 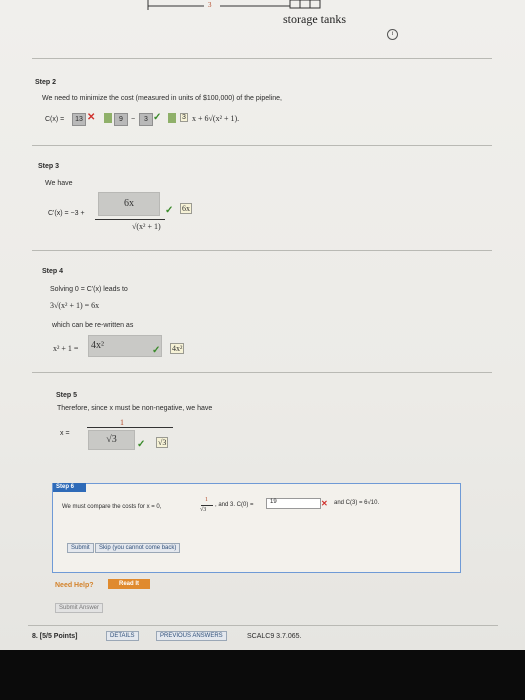 I want to click on step-3-numerator-box: 6x, so click(x=129, y=204).